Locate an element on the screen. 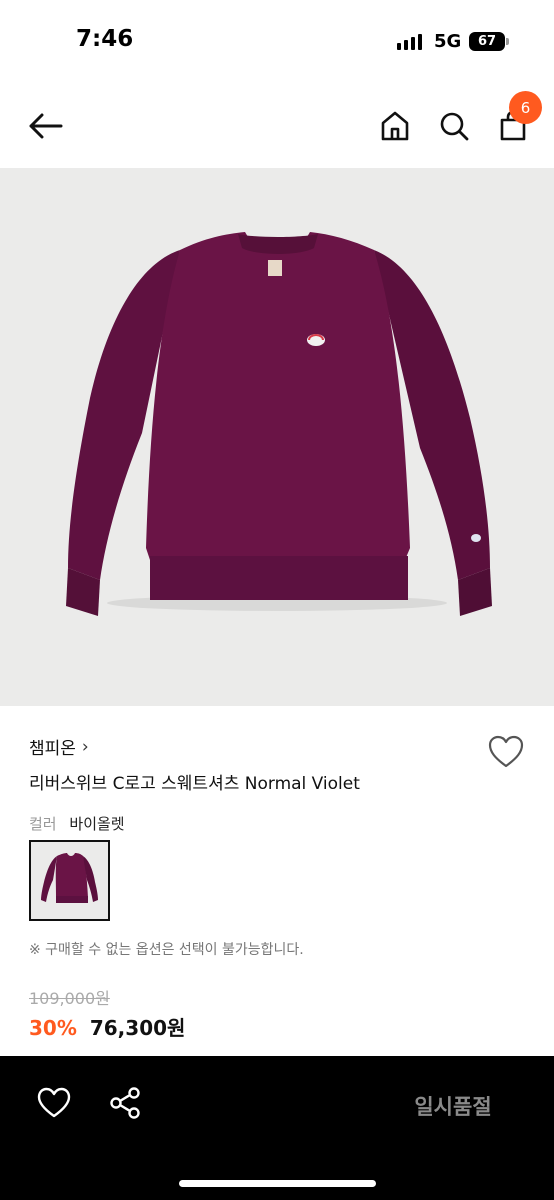 The height and width of the screenshot is (1200, 554). battery-nub is located at coordinates (507, 41).